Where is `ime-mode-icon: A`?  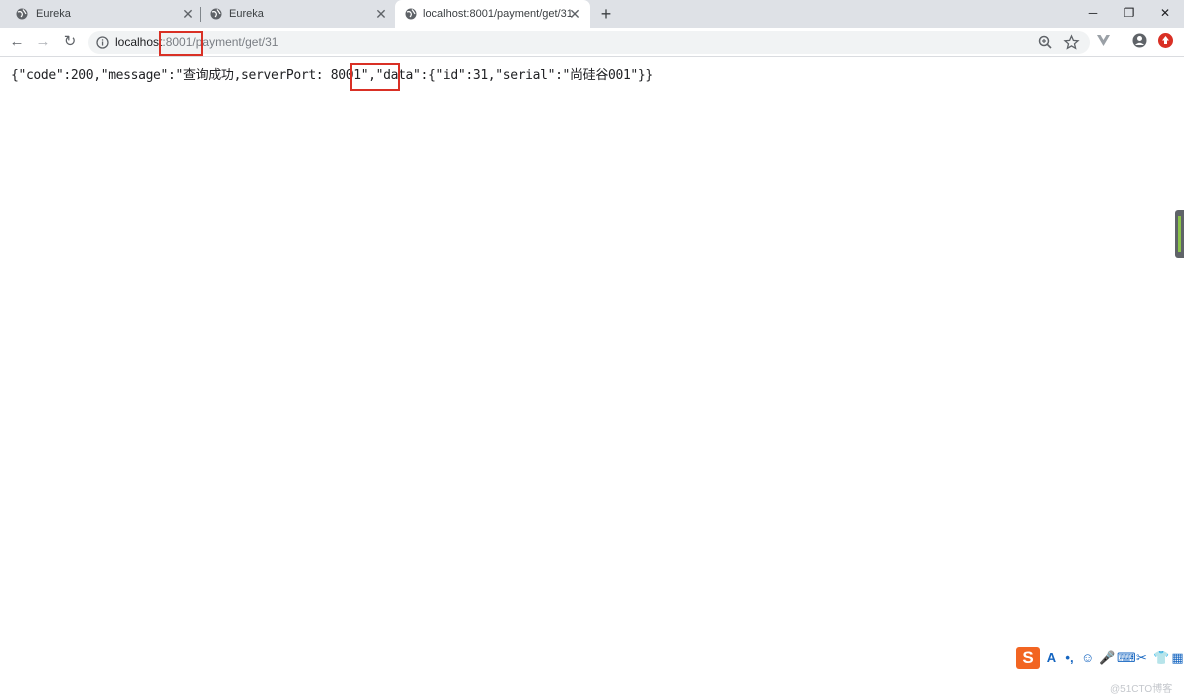
ime-mode-icon: A is located at coordinates (1051, 657).